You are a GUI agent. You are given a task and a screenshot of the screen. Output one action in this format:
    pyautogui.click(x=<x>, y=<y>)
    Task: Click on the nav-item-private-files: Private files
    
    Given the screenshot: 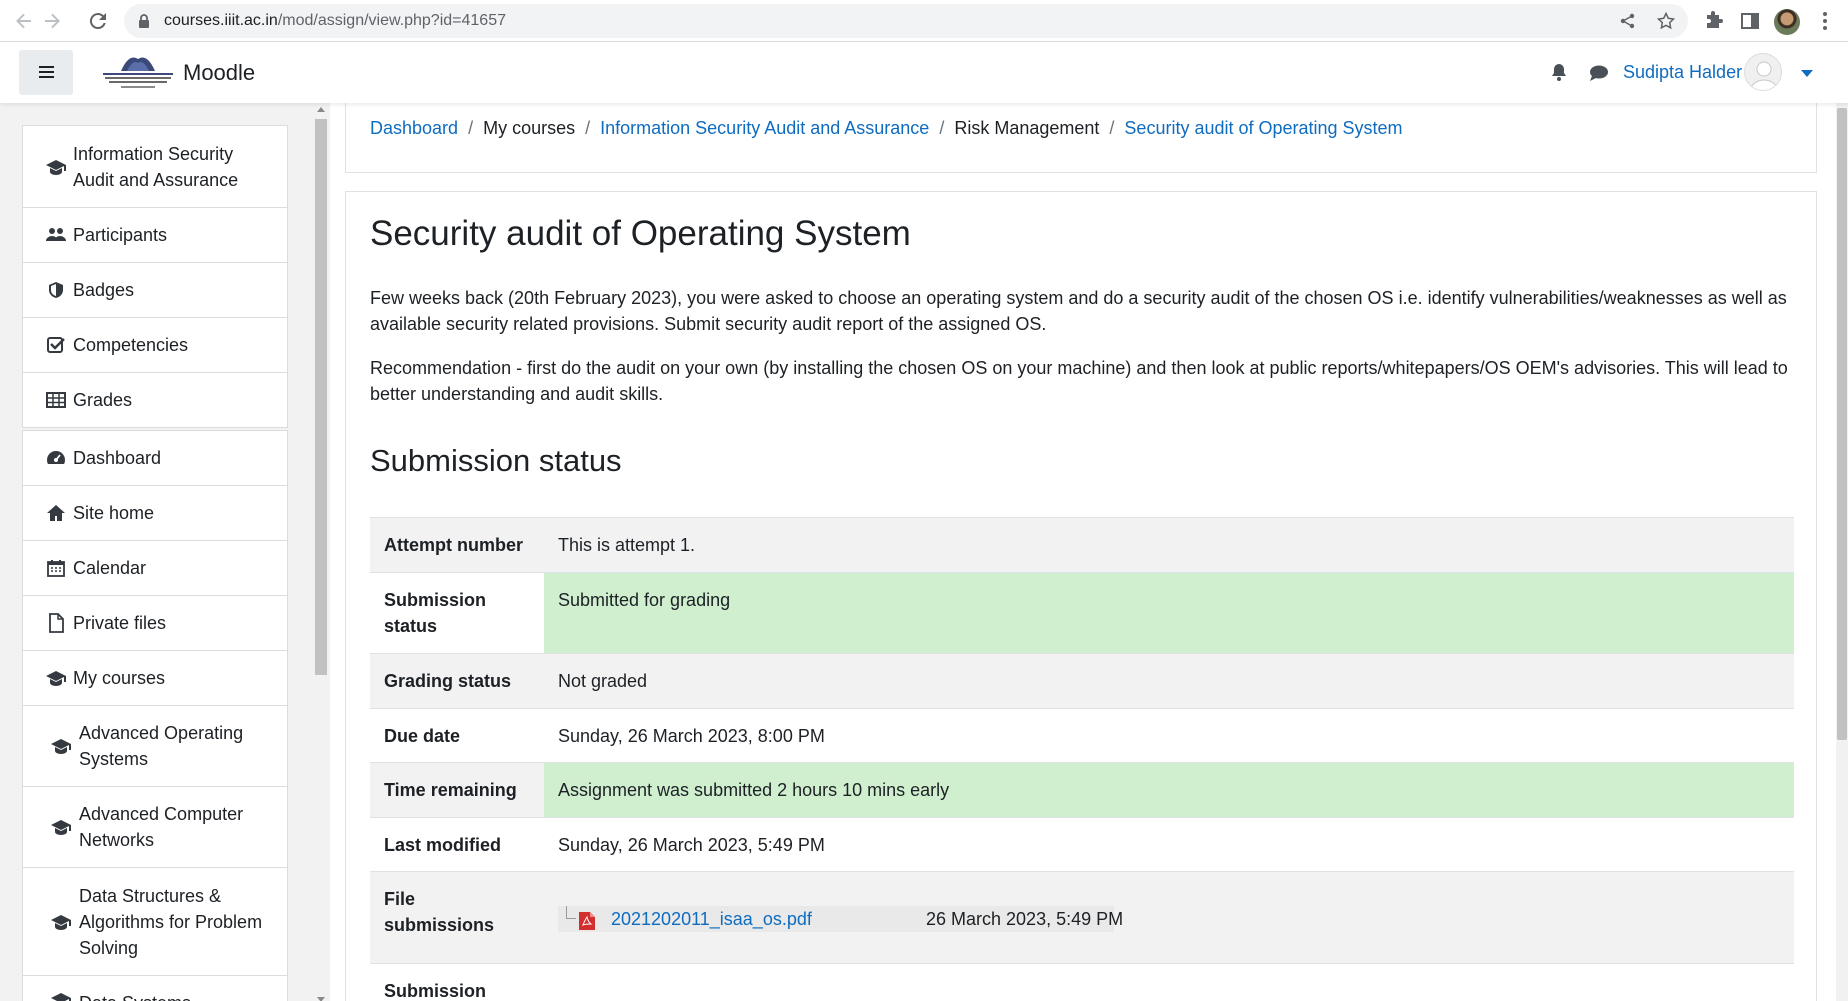 What is the action you would take?
    pyautogui.click(x=155, y=623)
    